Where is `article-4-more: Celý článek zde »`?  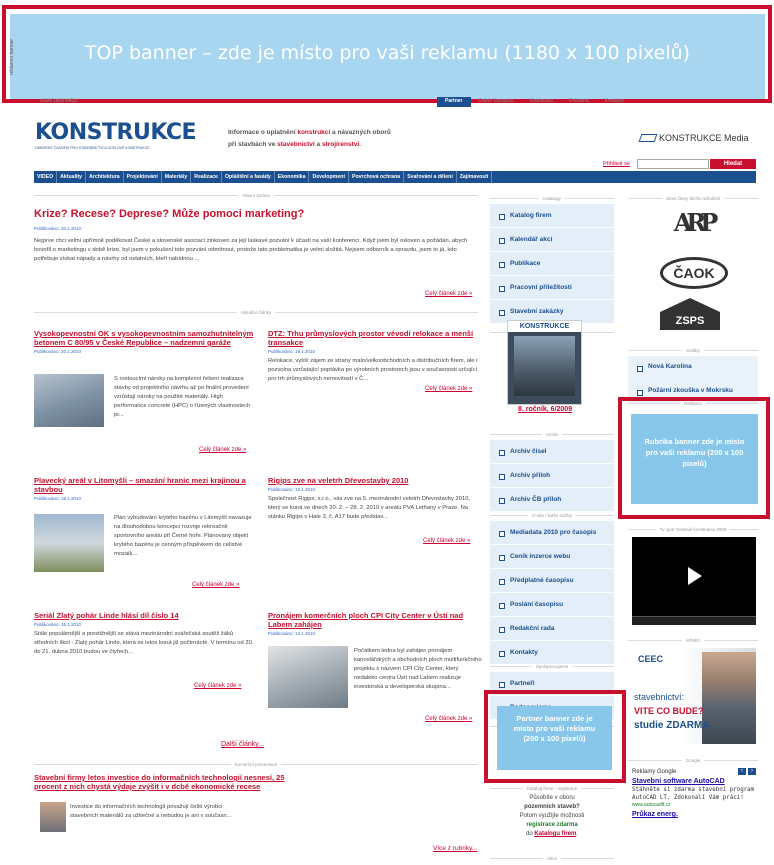 article-4-more: Celý článek zde » is located at coordinates (446, 541).